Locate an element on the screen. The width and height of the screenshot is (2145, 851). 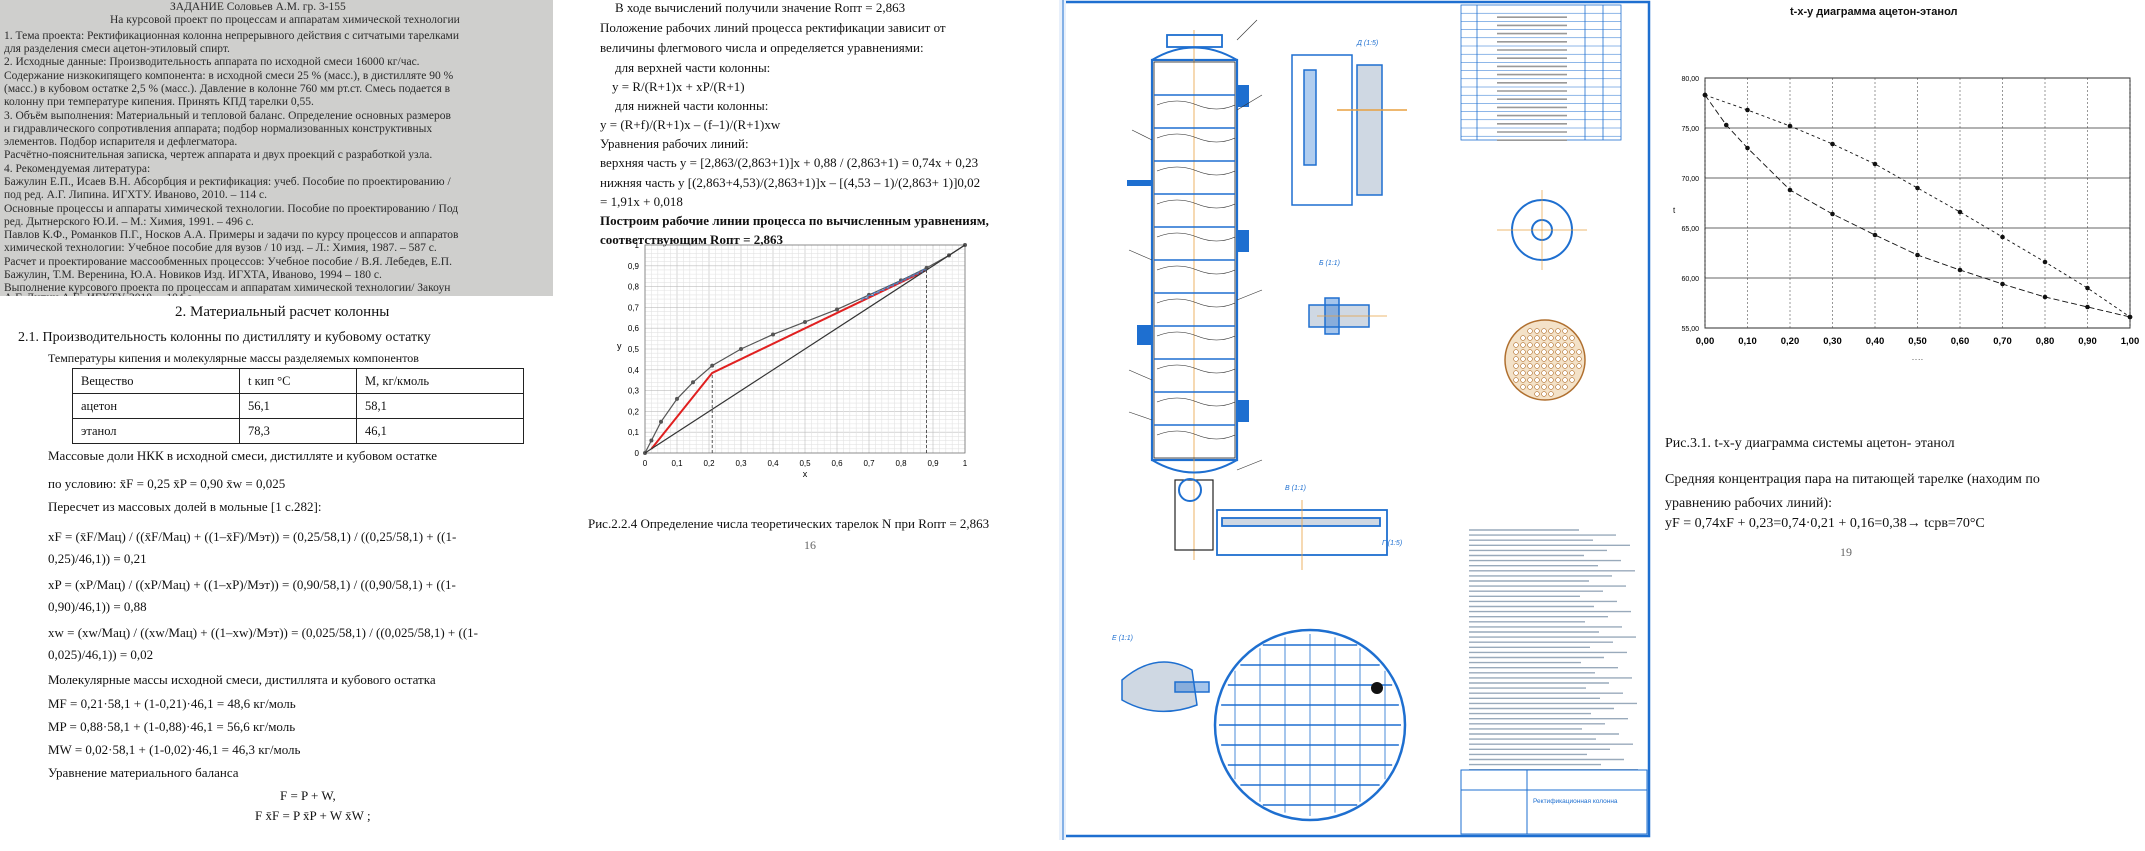
y-tick-label: 1 is located at coordinates (637, 245).